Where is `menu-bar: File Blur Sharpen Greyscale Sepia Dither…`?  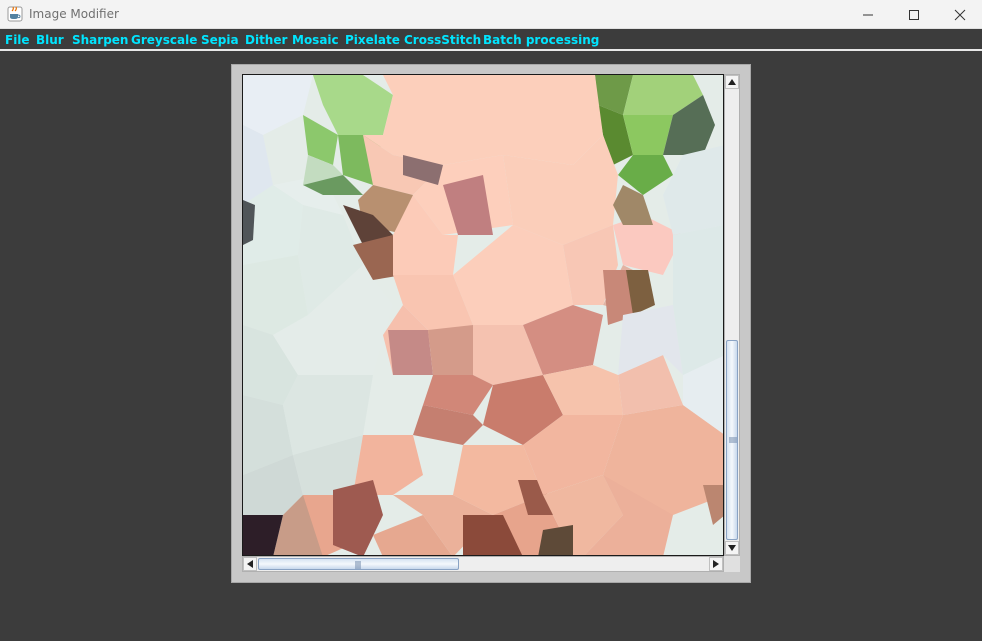 menu-bar: File Blur Sharpen Greyscale Sepia Dither… is located at coordinates (491, 40).